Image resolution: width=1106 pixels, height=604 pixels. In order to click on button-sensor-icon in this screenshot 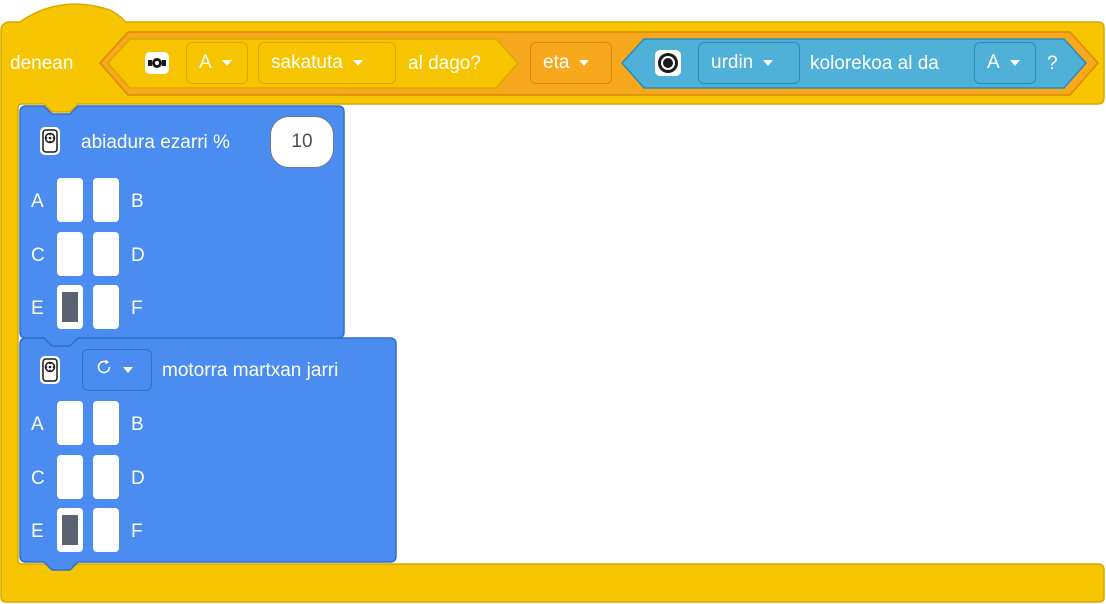, I will do `click(157, 63)`.